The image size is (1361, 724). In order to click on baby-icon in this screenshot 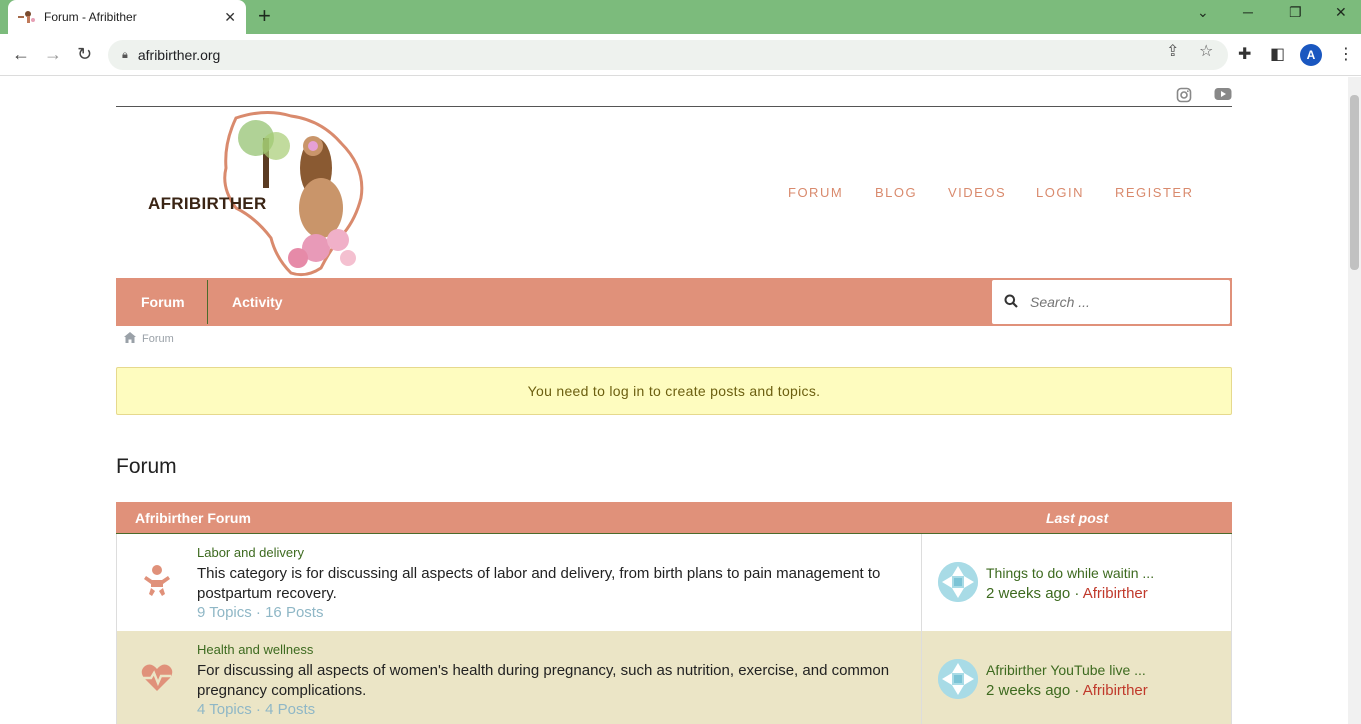, I will do `click(157, 581)`.